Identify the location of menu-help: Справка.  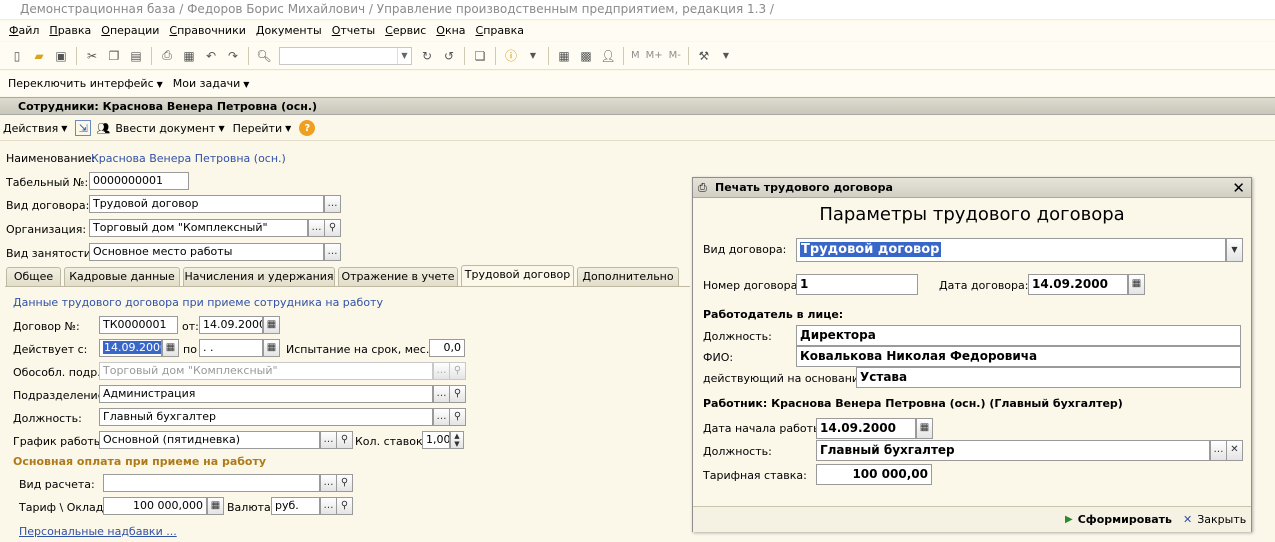
(500, 31).